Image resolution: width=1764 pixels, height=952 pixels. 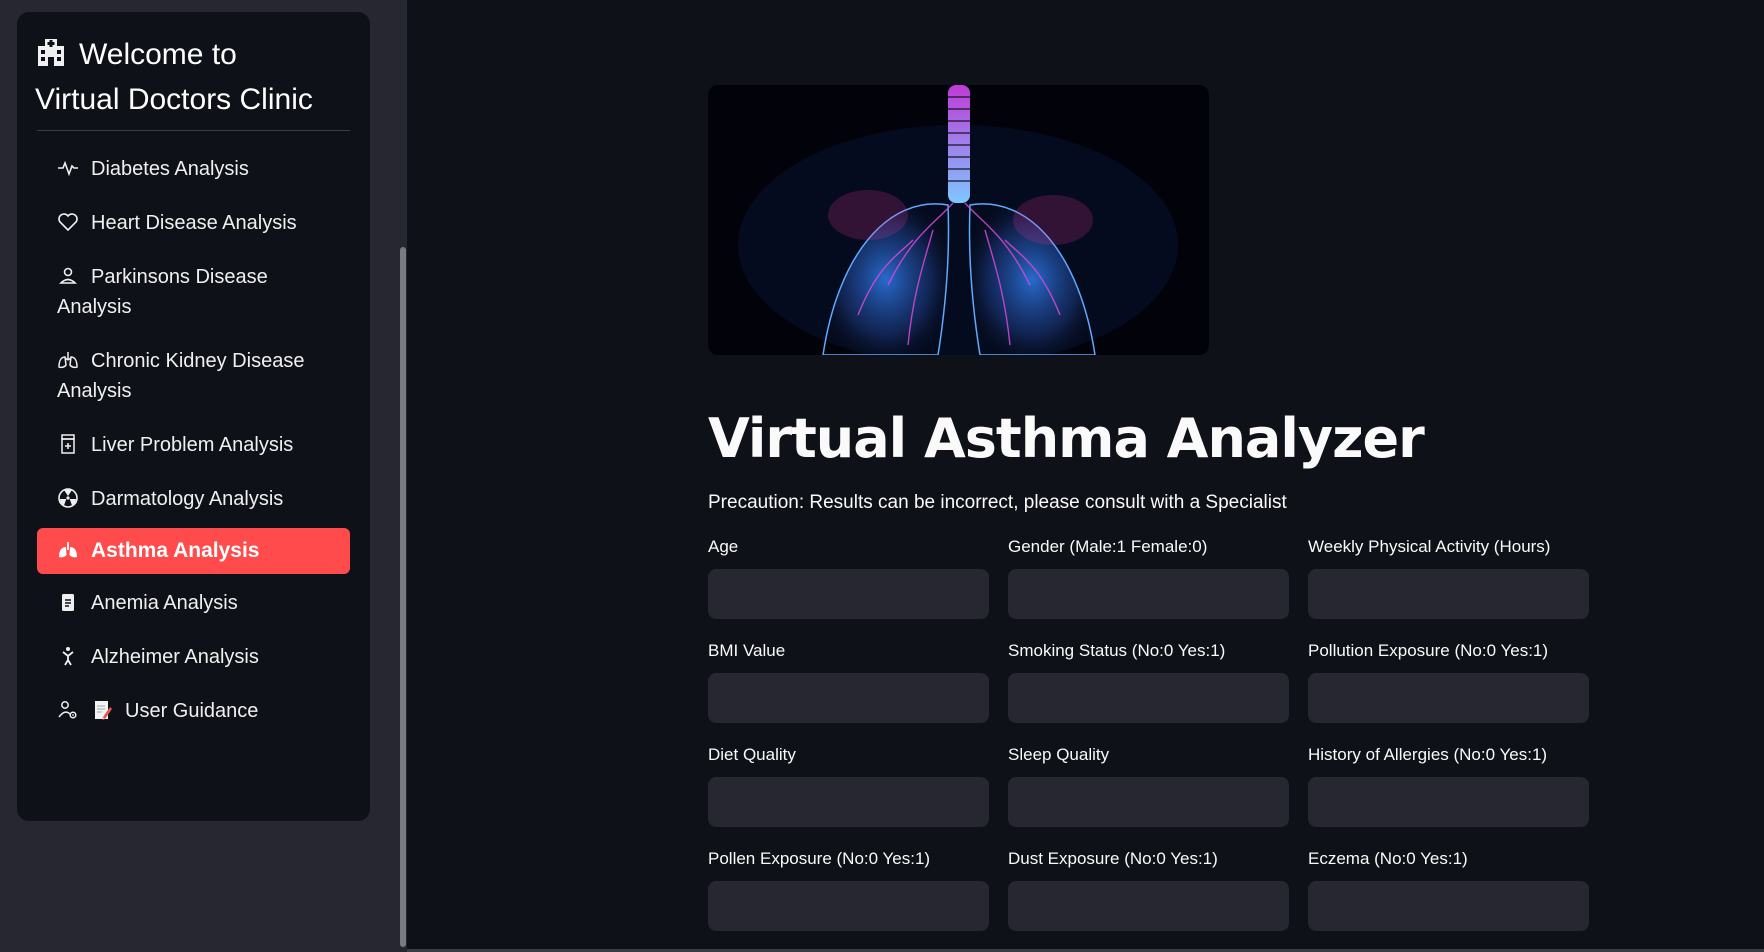 What do you see at coordinates (51, 52) in the screenshot?
I see `hospital-icon` at bounding box center [51, 52].